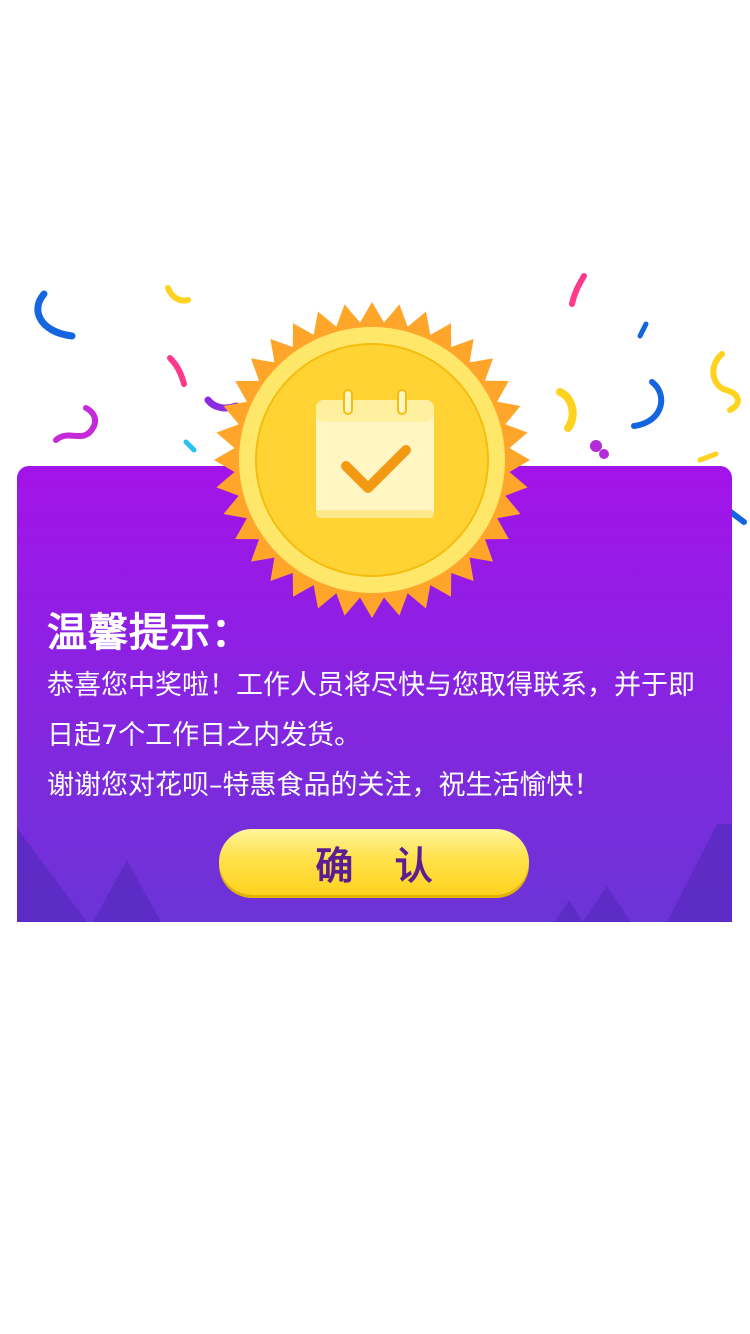 Image resolution: width=750 pixels, height=1334 pixels. I want to click on calendar-check-icon, so click(372, 460).